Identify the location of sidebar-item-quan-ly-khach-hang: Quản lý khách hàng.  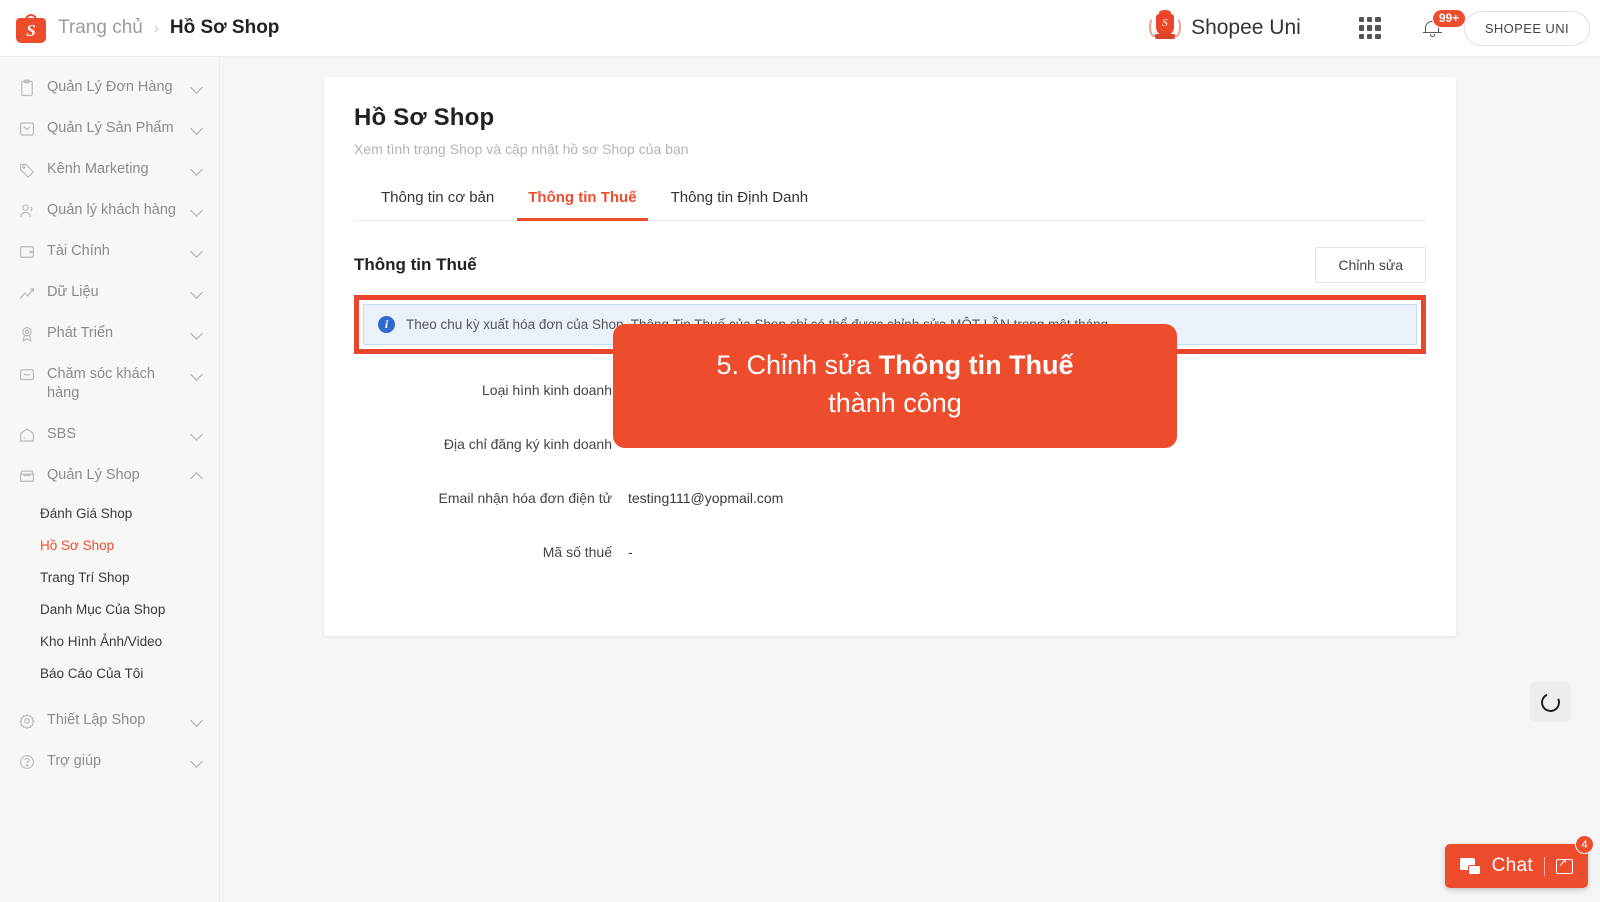
(109, 210).